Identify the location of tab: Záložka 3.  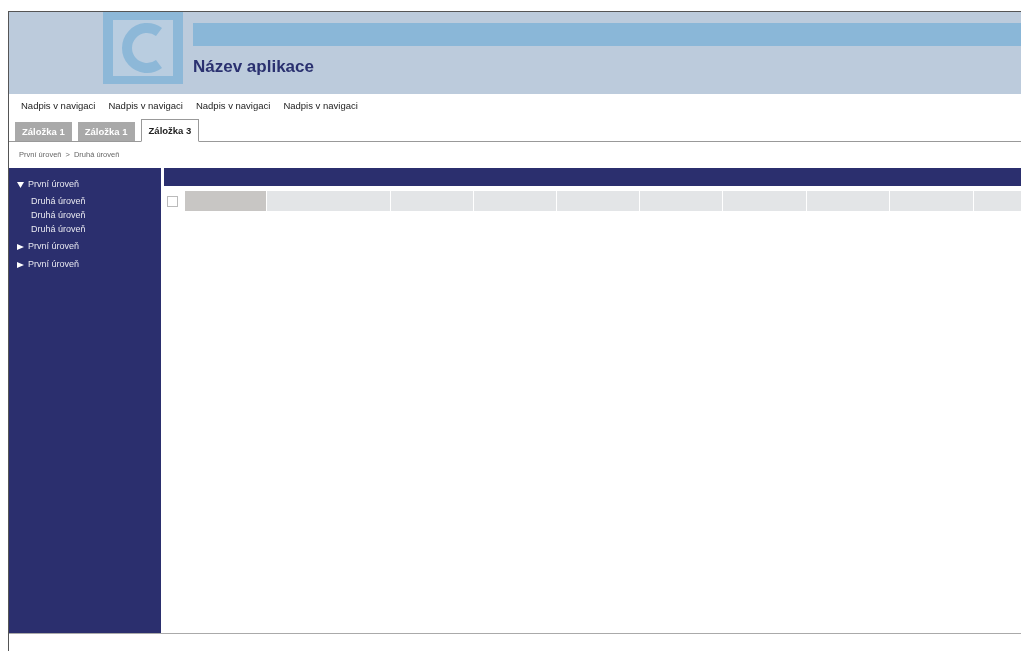
(170, 130).